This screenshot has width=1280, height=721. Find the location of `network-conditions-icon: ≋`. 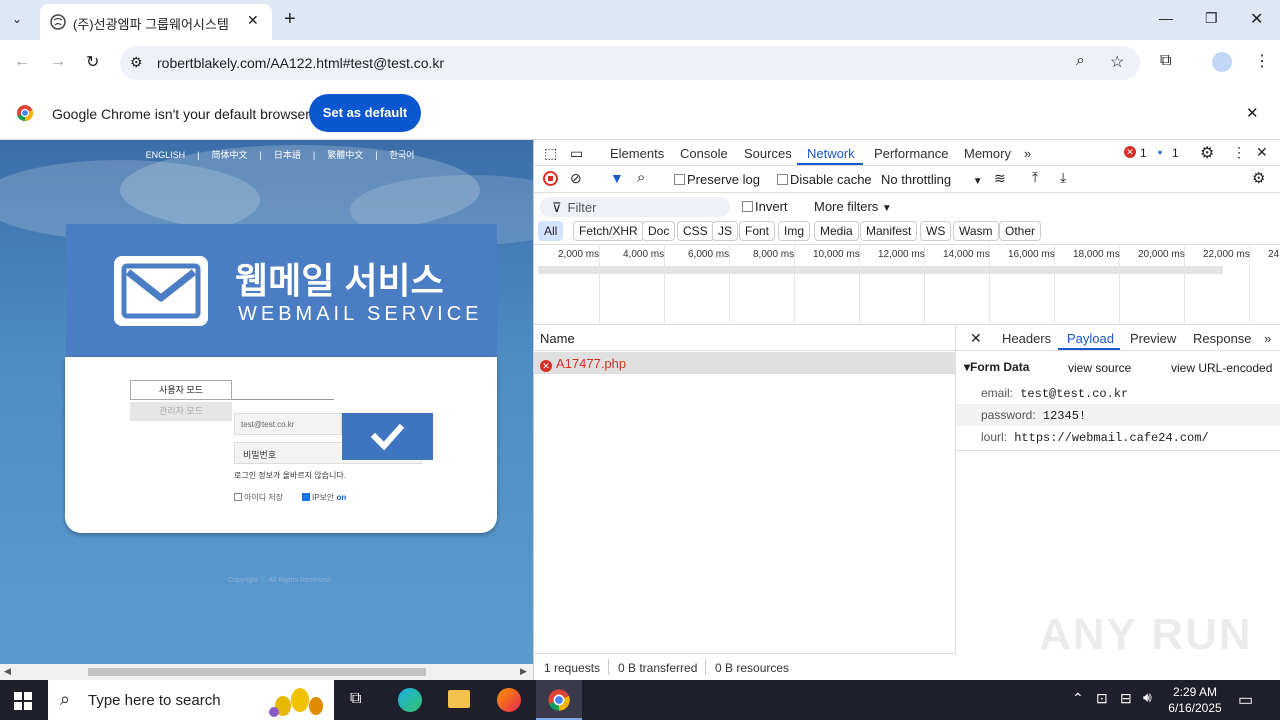

network-conditions-icon: ≋ is located at coordinates (1000, 178).